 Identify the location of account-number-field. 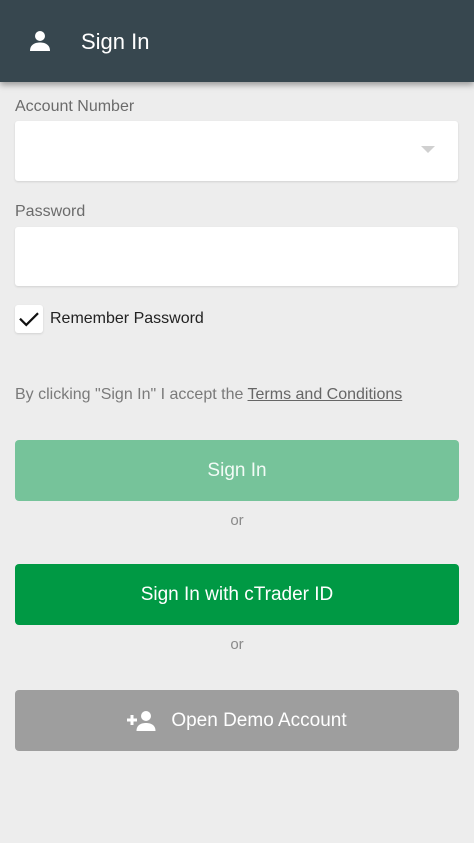
(236, 151).